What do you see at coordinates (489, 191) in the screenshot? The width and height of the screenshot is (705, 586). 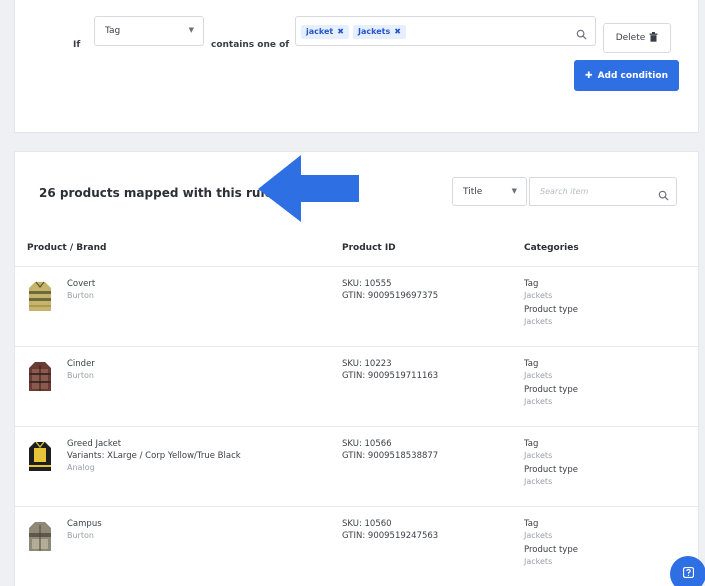 I see `sort-select: Title ▼` at bounding box center [489, 191].